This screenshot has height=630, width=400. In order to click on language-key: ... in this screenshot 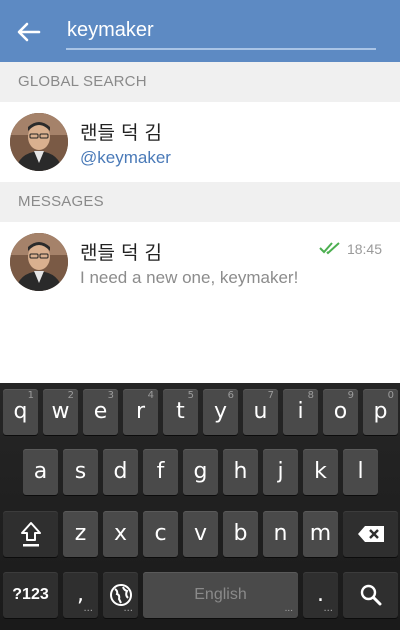, I will do `click(120, 595)`.